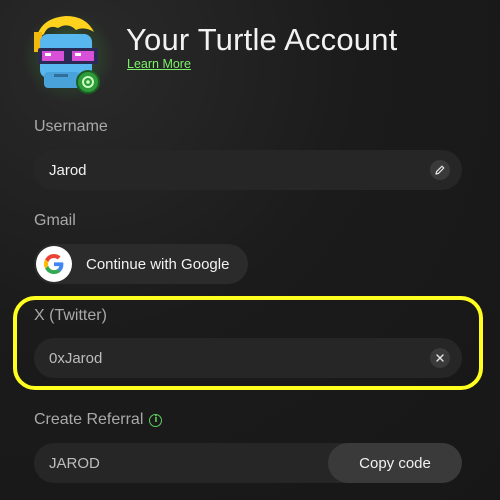 This screenshot has height=500, width=500. Describe the element at coordinates (156, 420) in the screenshot. I see `info-icon: i` at that location.